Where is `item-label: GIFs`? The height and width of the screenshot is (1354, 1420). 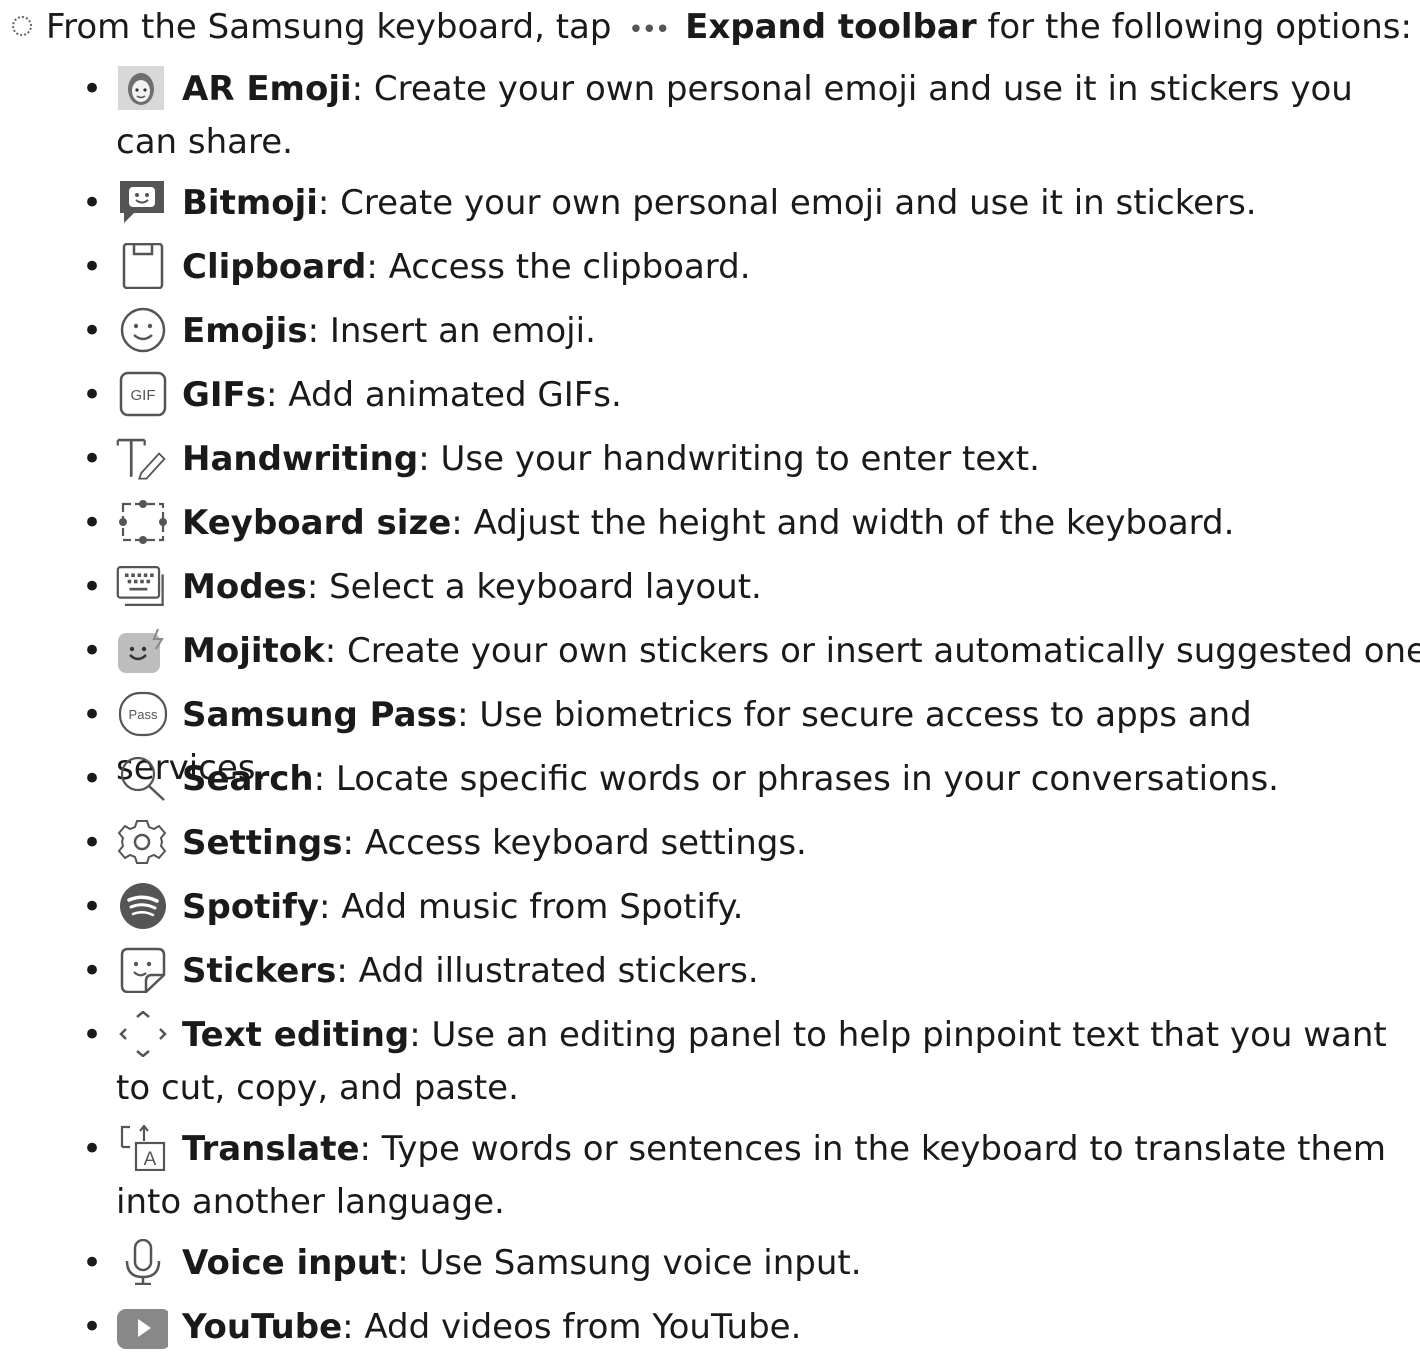 item-label: GIFs is located at coordinates (224, 395).